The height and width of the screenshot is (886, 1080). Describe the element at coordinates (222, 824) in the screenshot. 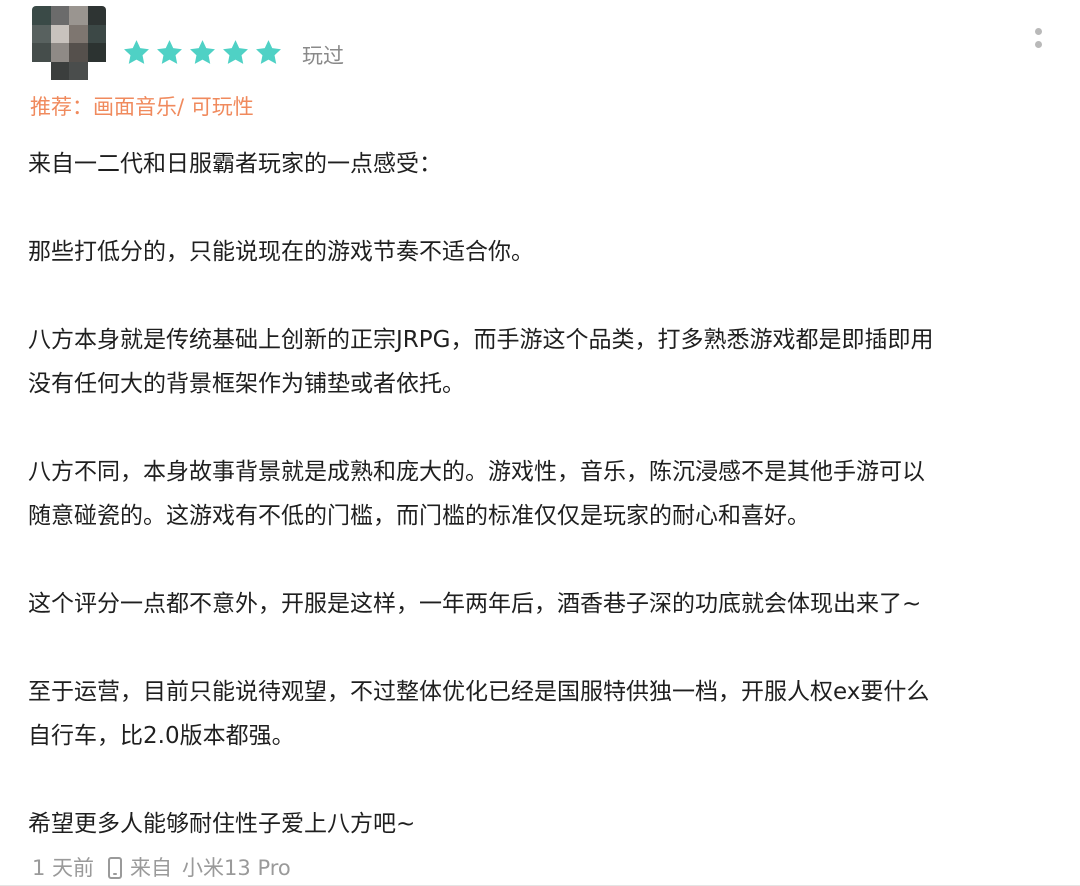

I see `review-paragraph: 希望更多人能够耐住性子爱上八方吧~` at that location.